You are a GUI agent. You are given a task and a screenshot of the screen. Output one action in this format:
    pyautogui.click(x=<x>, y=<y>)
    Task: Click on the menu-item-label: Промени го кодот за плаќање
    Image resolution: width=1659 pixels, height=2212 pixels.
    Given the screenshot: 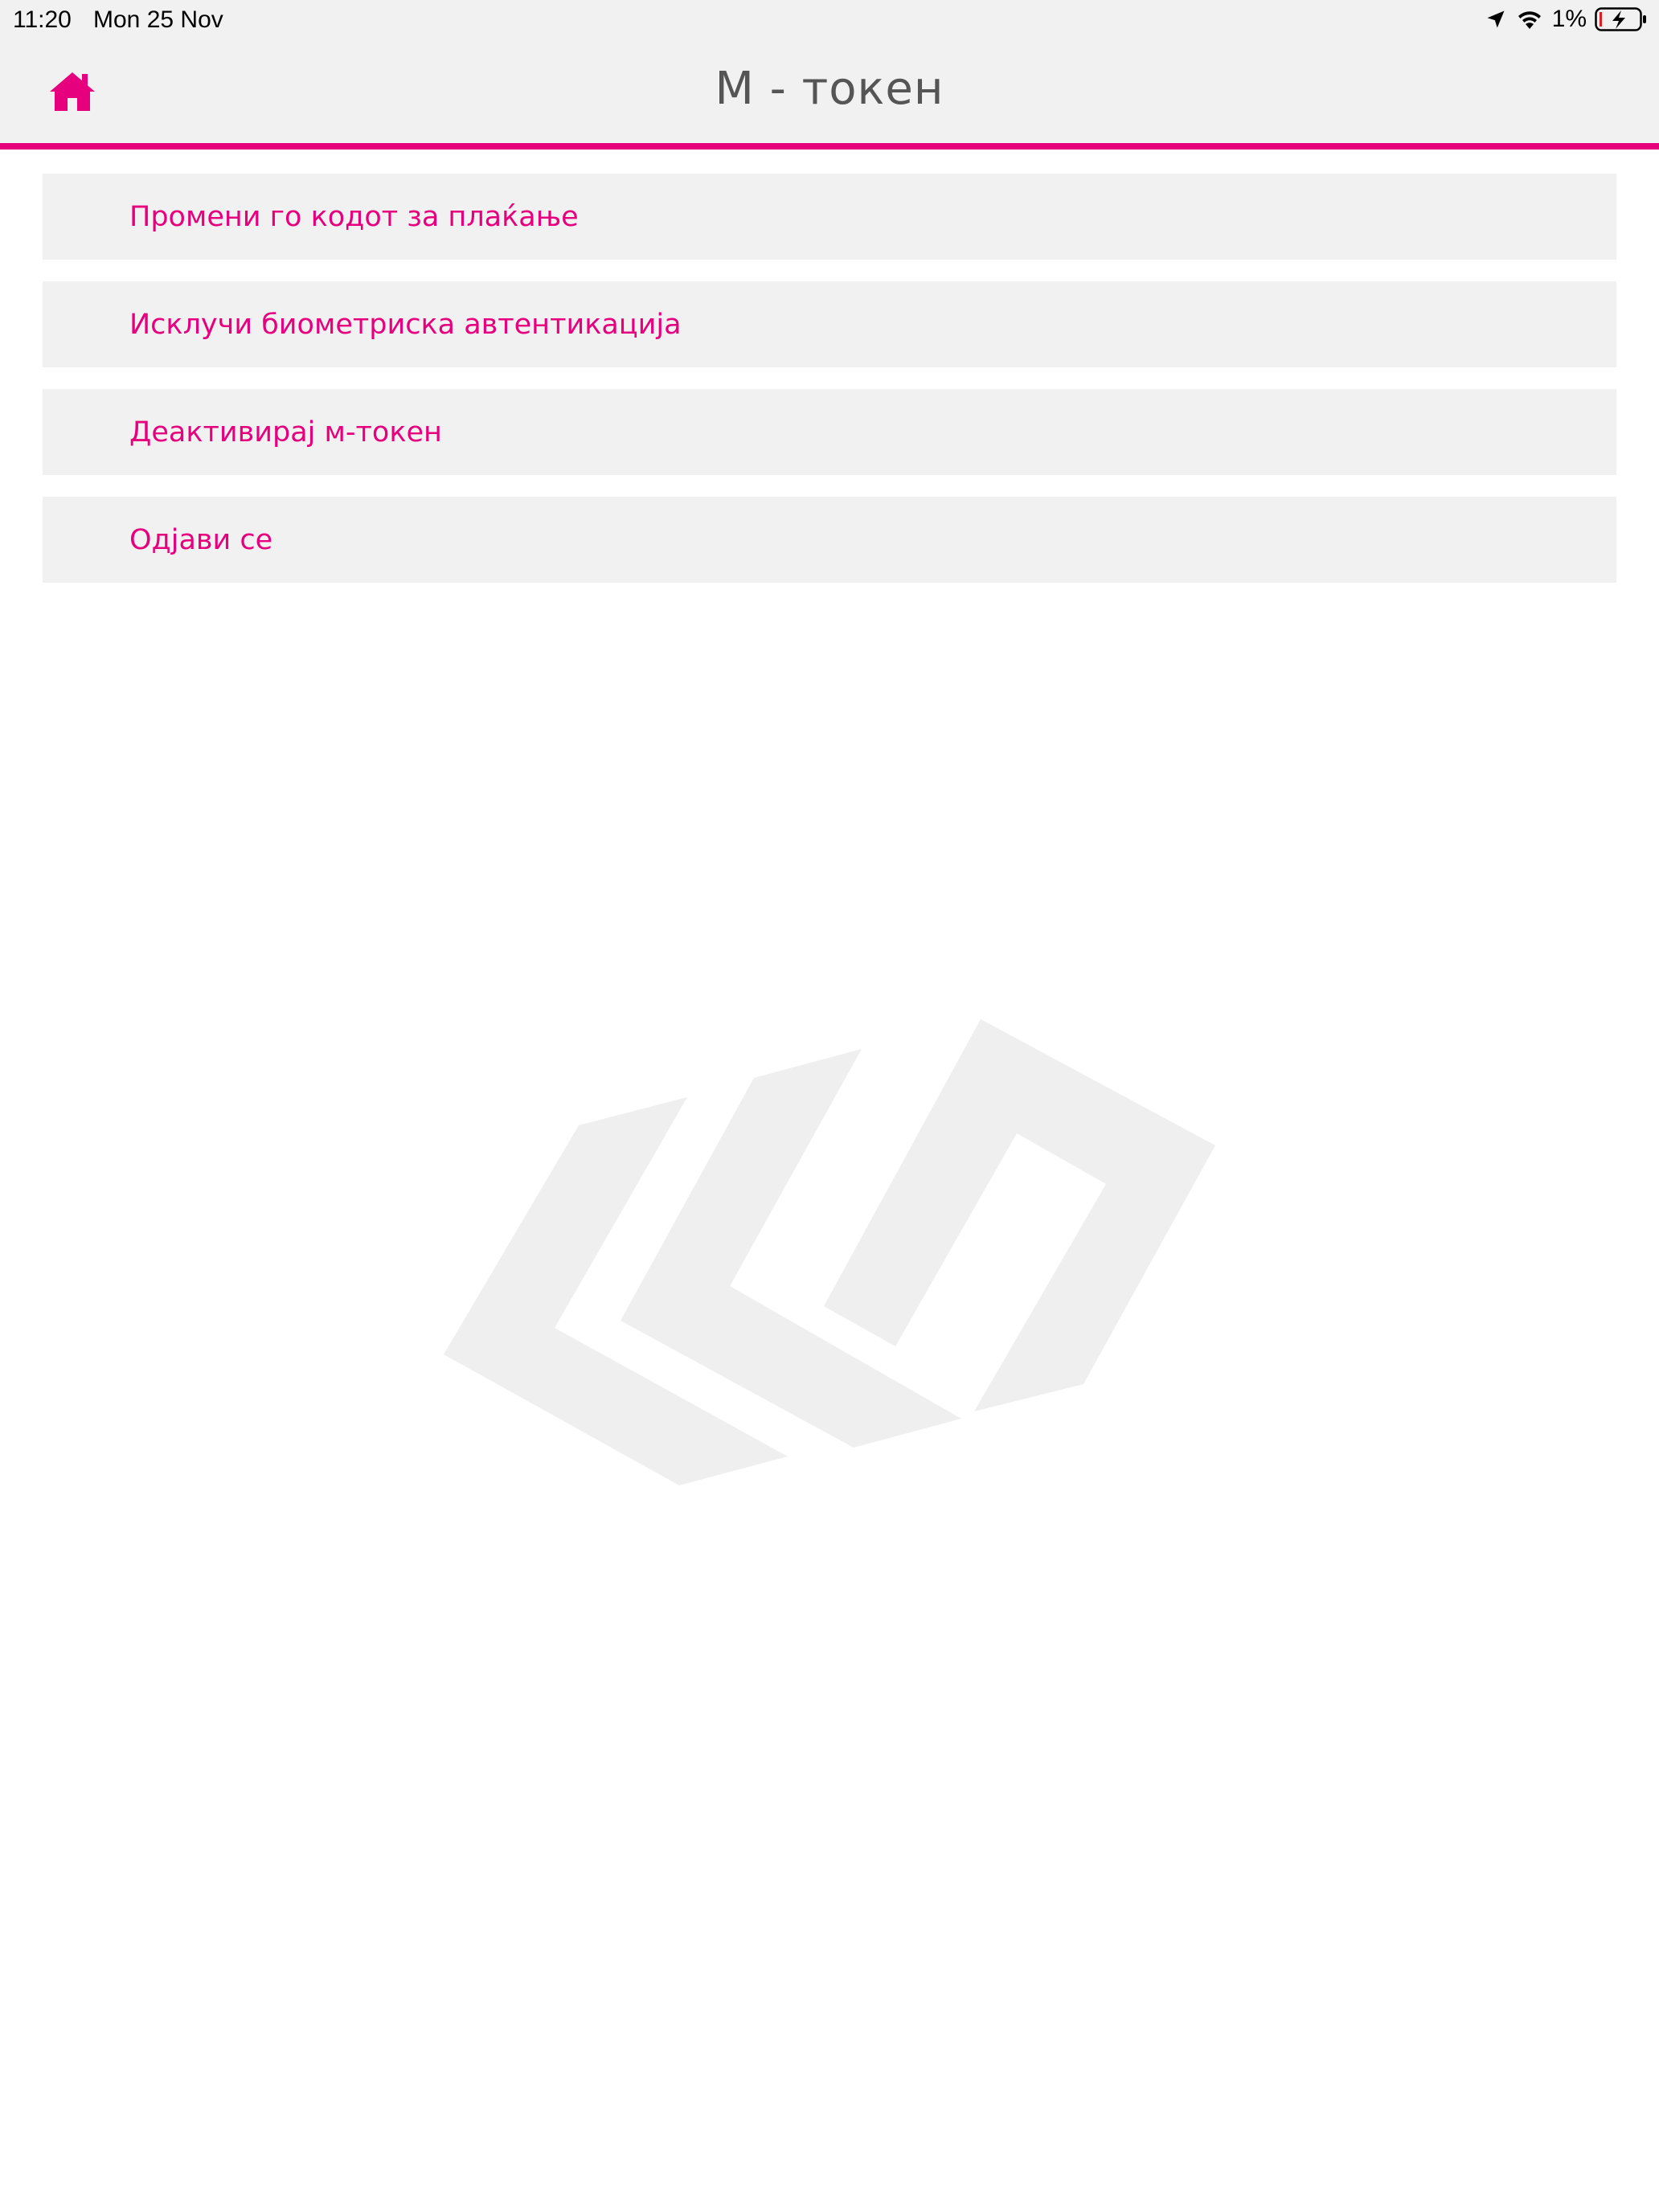 What is the action you would take?
    pyautogui.click(x=354, y=216)
    